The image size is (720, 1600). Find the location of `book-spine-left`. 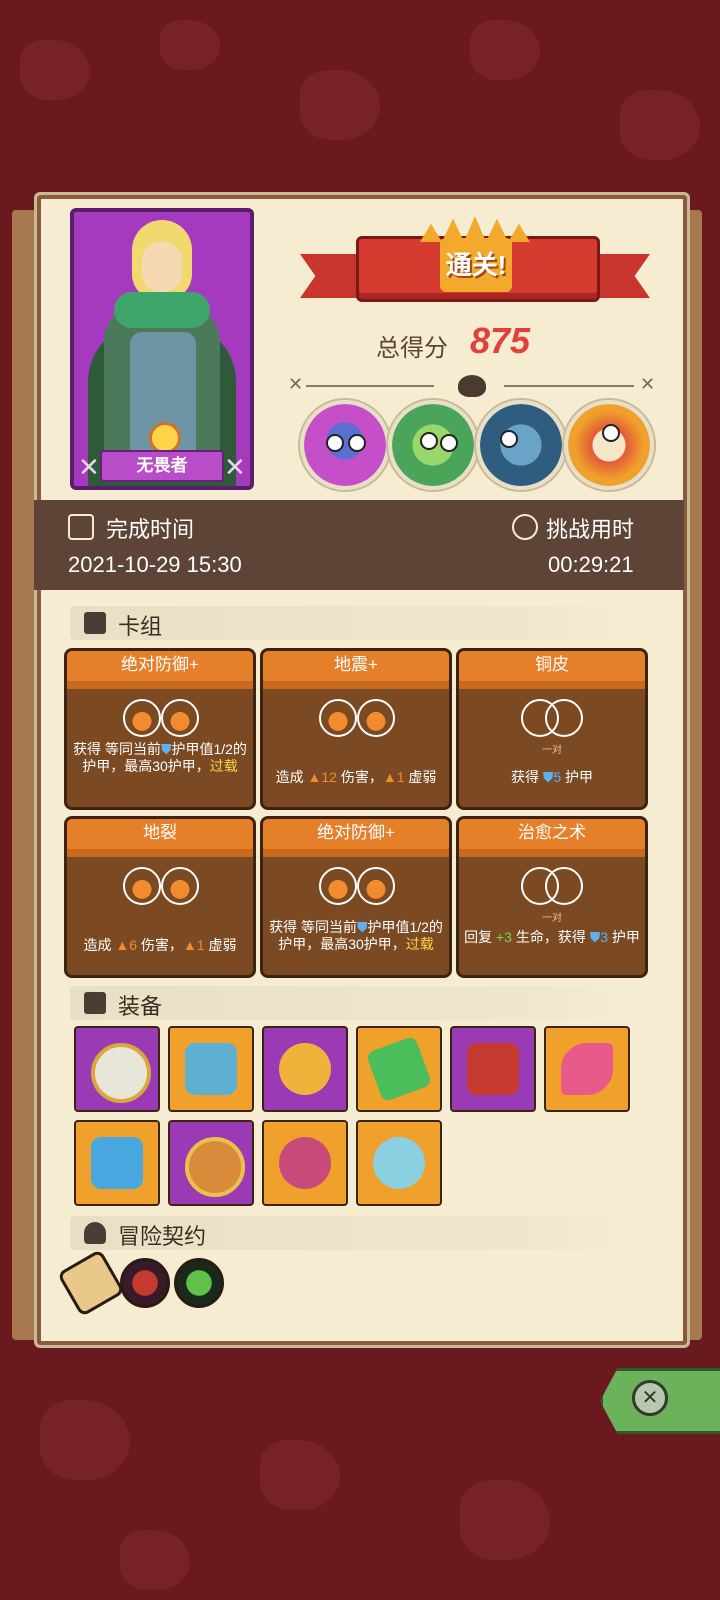

book-spine-left is located at coordinates (23, 775).